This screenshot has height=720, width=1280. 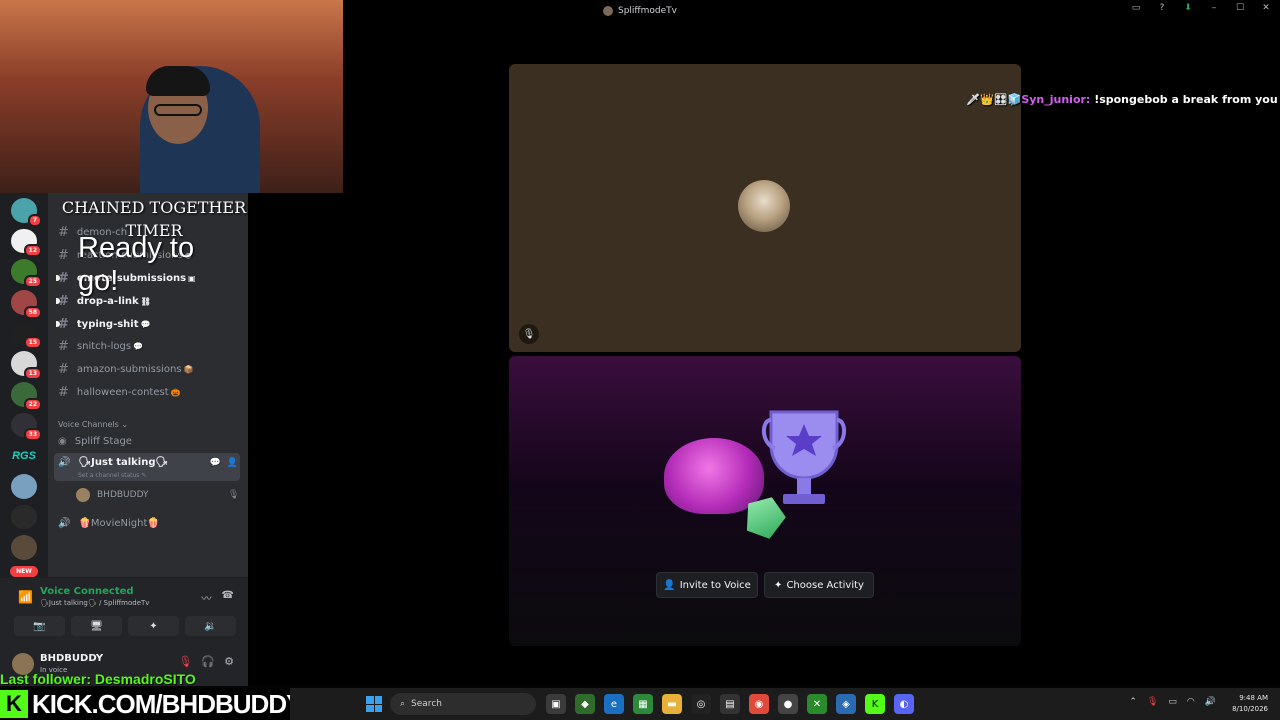 I want to click on close-button: ✕, so click(x=1266, y=8).